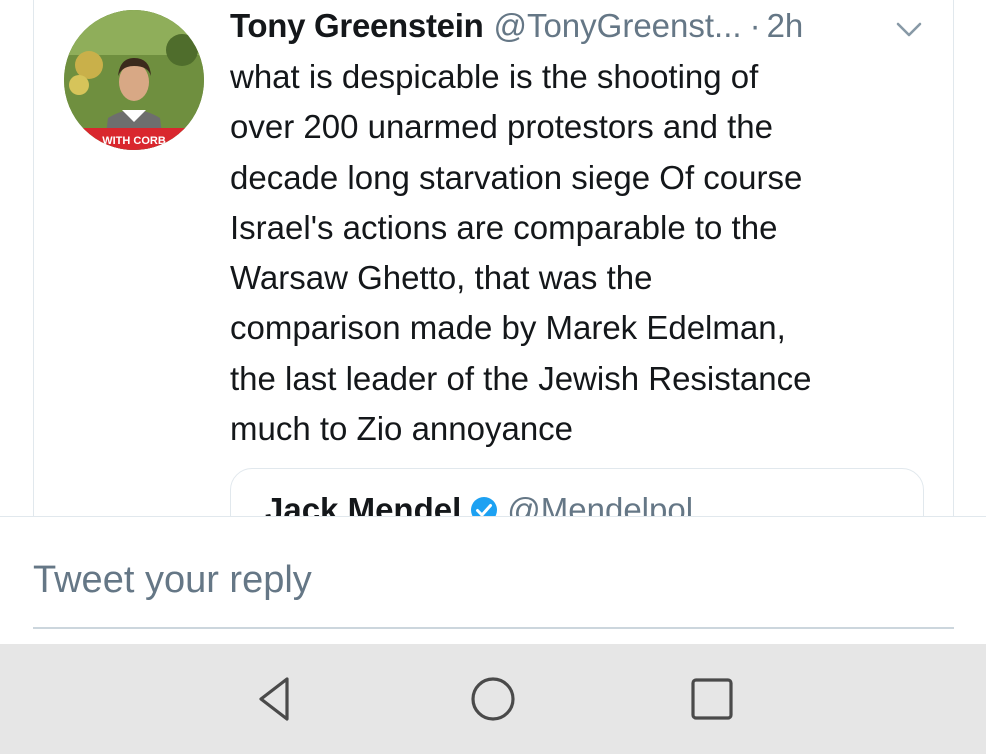 Image resolution: width=986 pixels, height=754 pixels. I want to click on author-name: Tony Greenstein, so click(357, 26).